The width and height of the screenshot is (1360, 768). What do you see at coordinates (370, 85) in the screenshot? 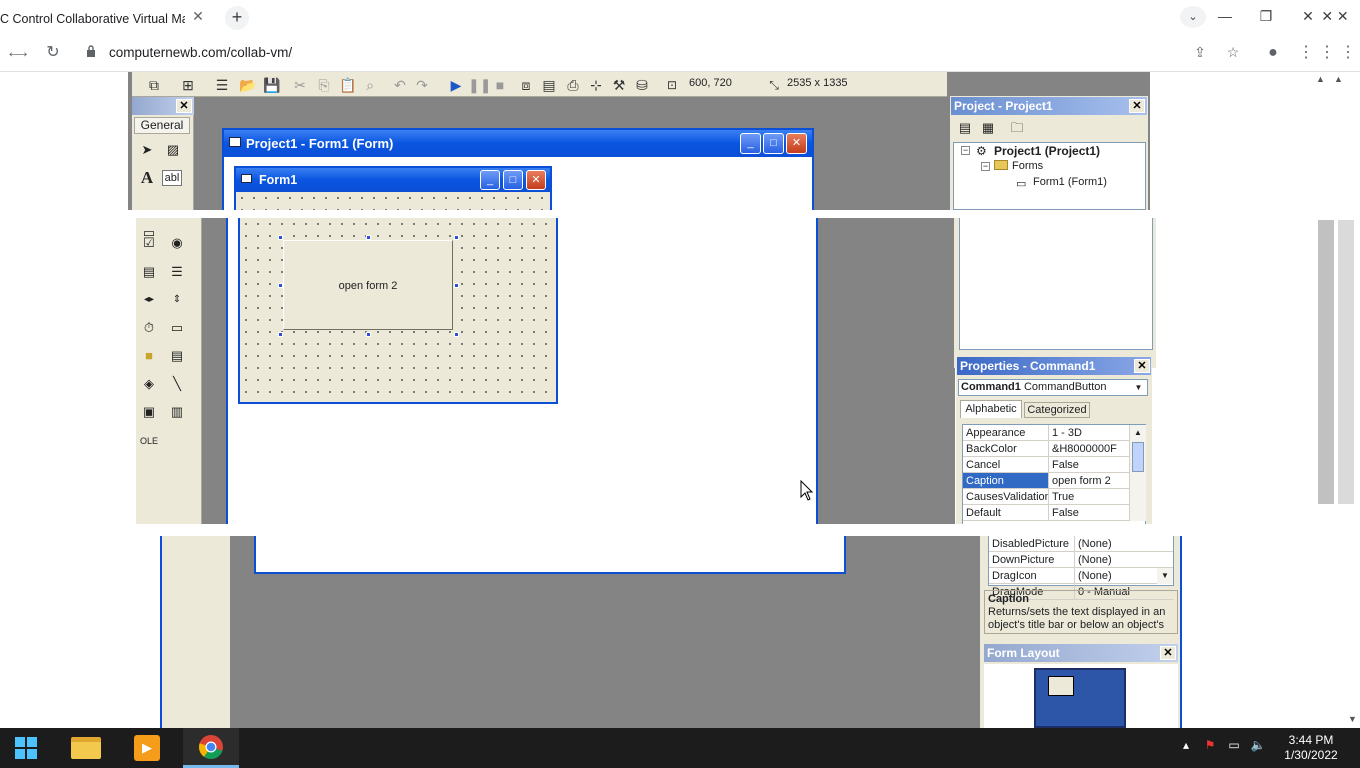
I see `find-icon: ⌕` at bounding box center [370, 85].